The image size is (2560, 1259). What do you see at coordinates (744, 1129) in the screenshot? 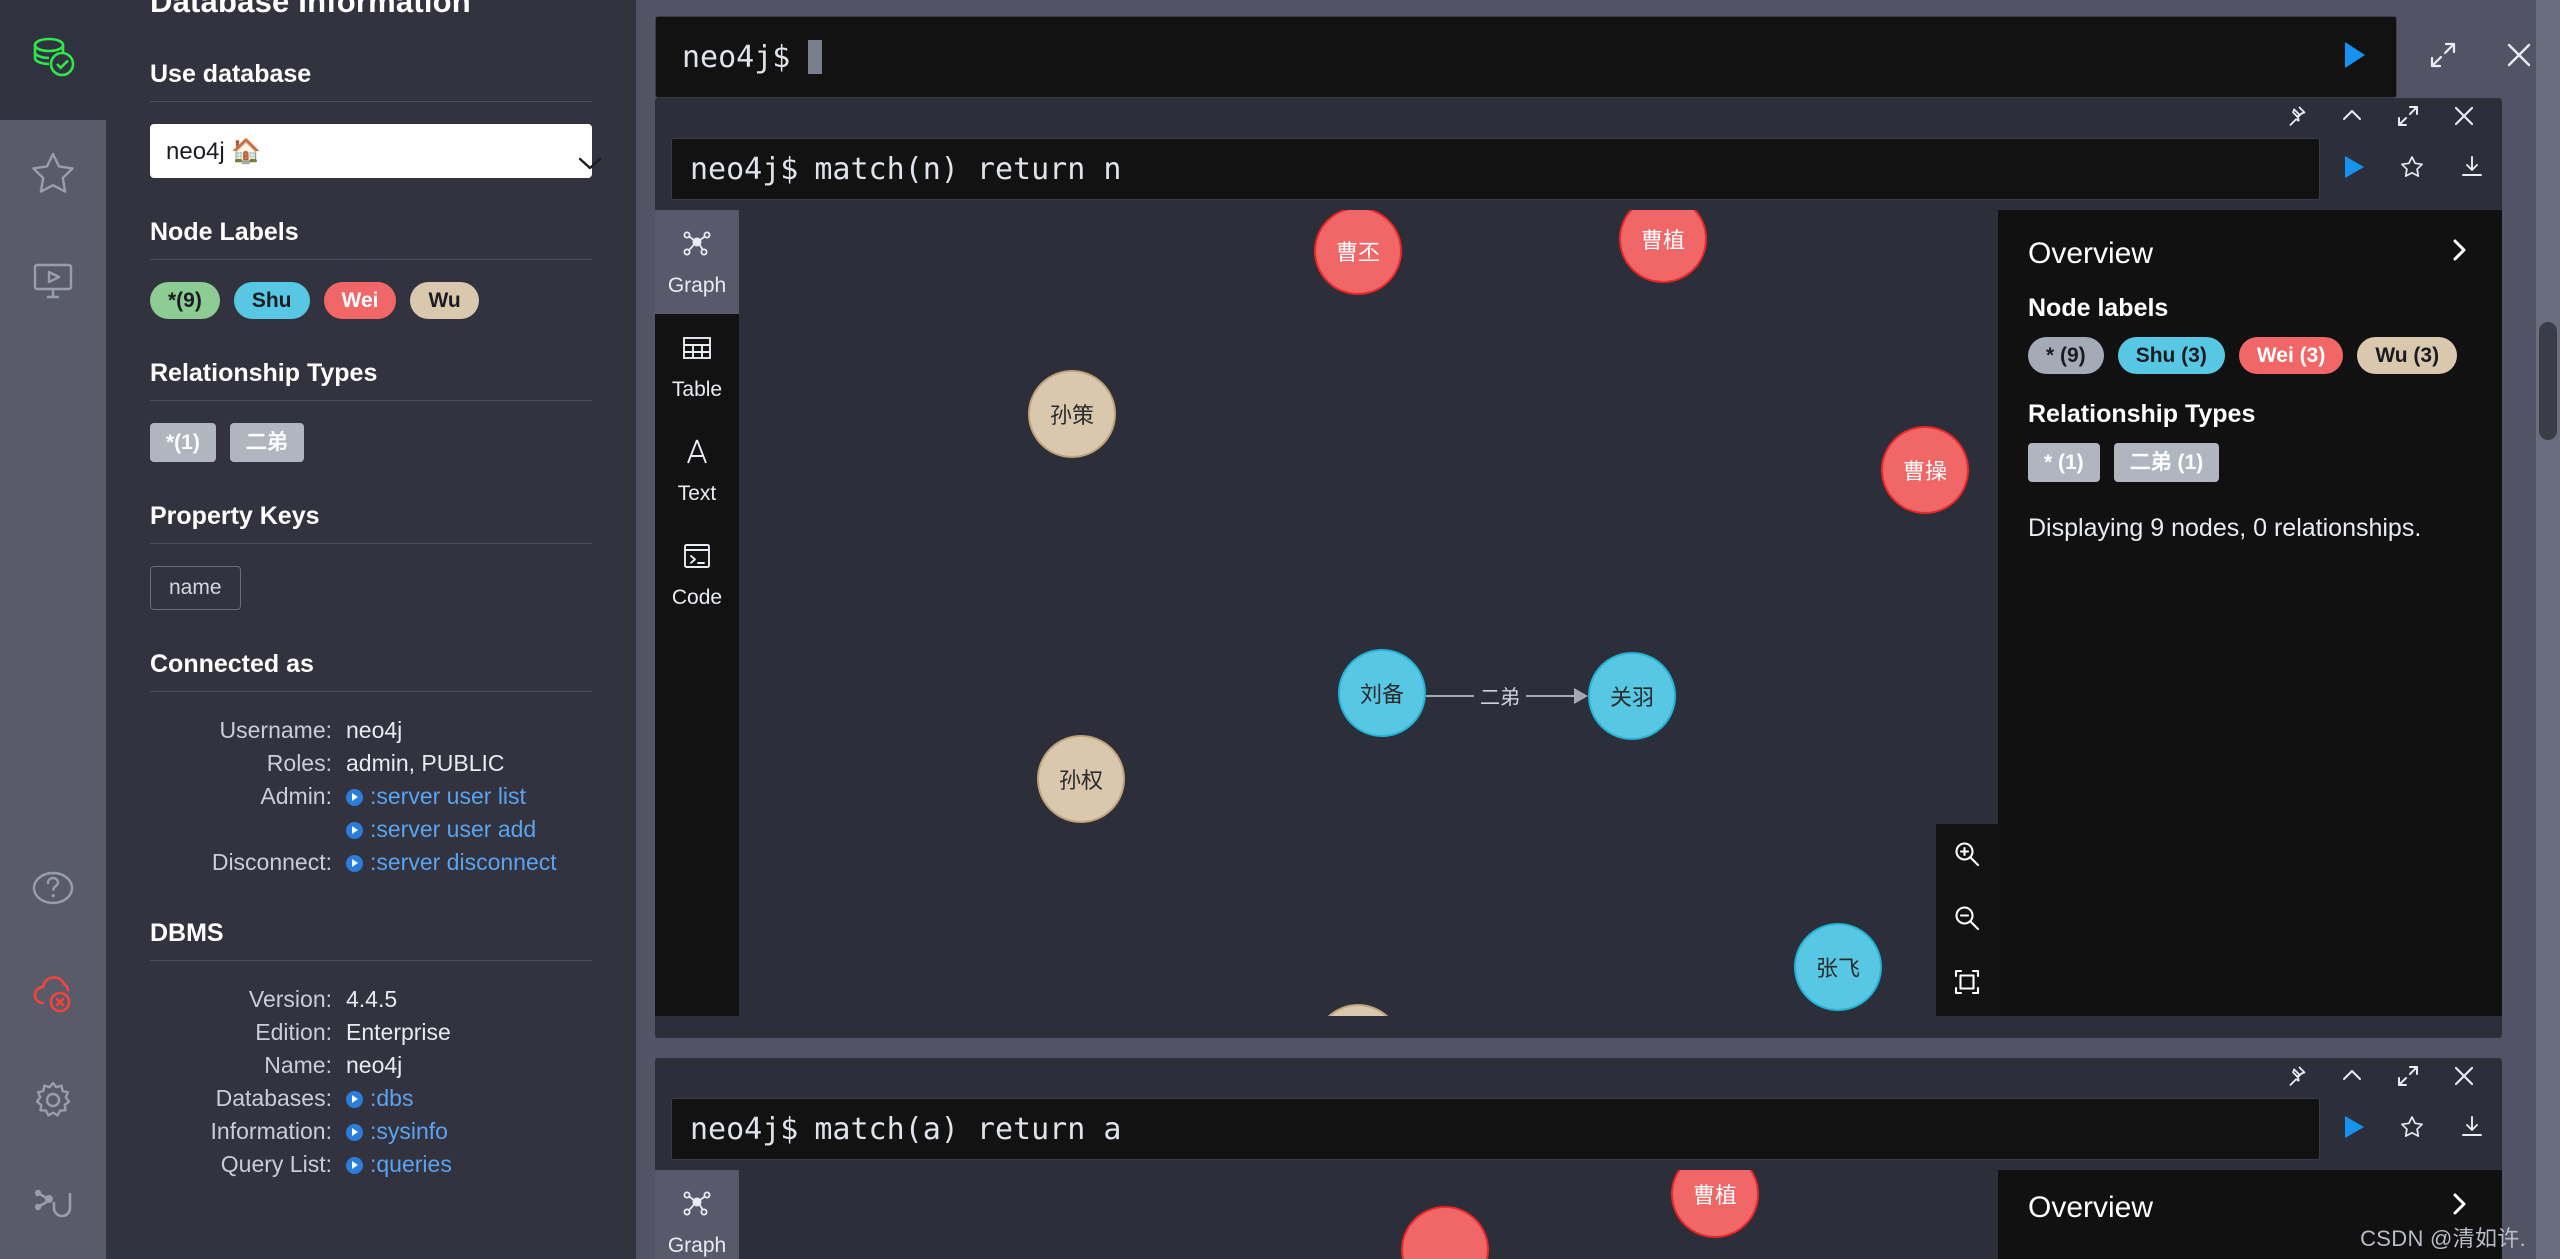
I see `frame-2-prompt: neo4j$` at bounding box center [744, 1129].